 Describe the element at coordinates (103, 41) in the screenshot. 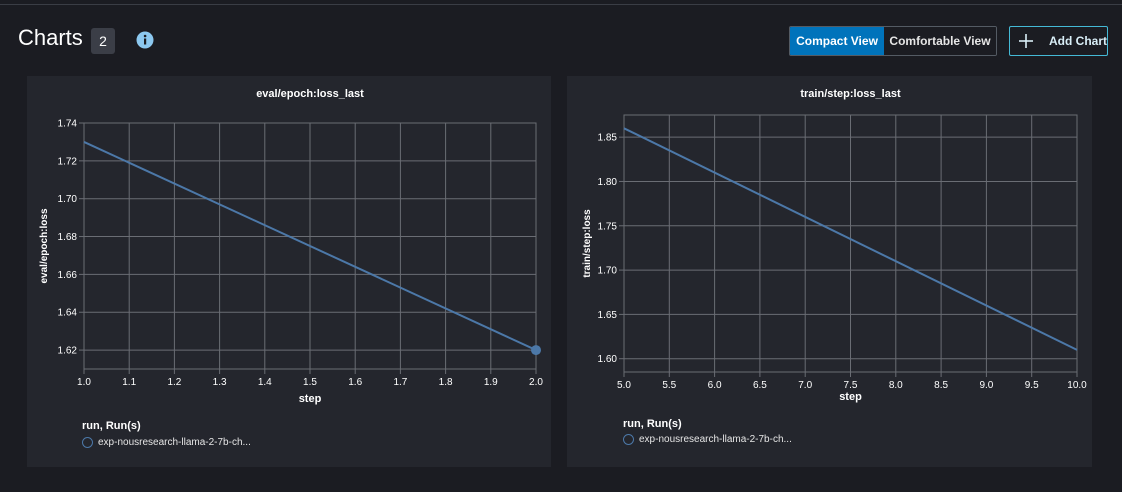

I see `chart-count-badge: 2` at that location.